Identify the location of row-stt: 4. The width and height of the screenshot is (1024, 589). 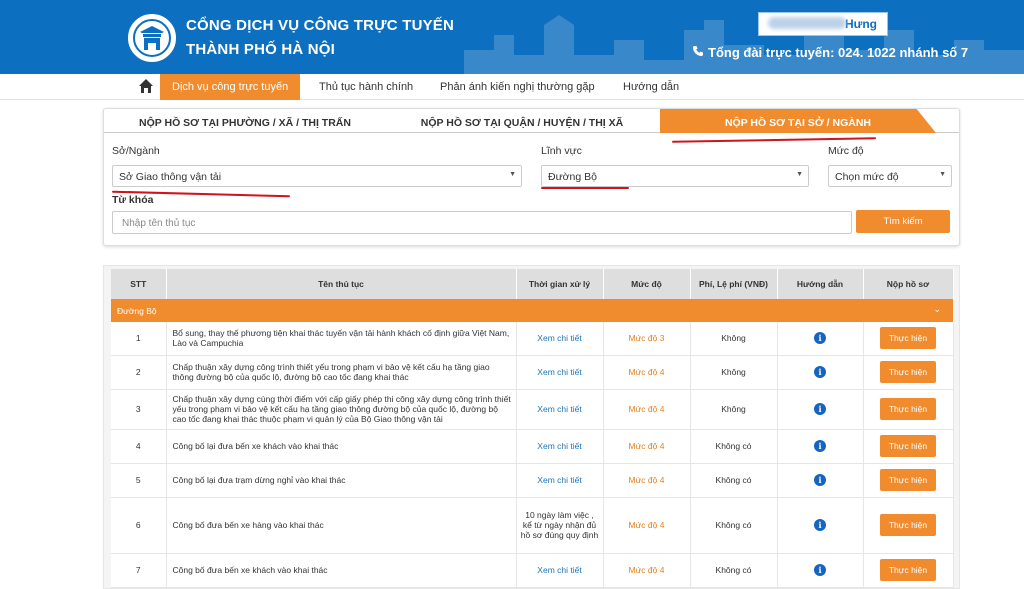
(139, 446).